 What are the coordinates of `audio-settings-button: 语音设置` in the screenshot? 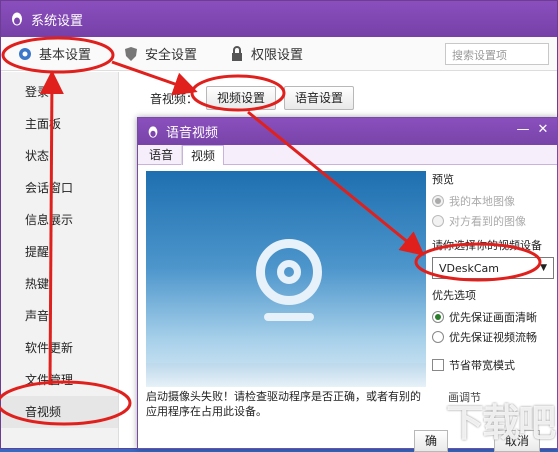 It's located at (319, 98).